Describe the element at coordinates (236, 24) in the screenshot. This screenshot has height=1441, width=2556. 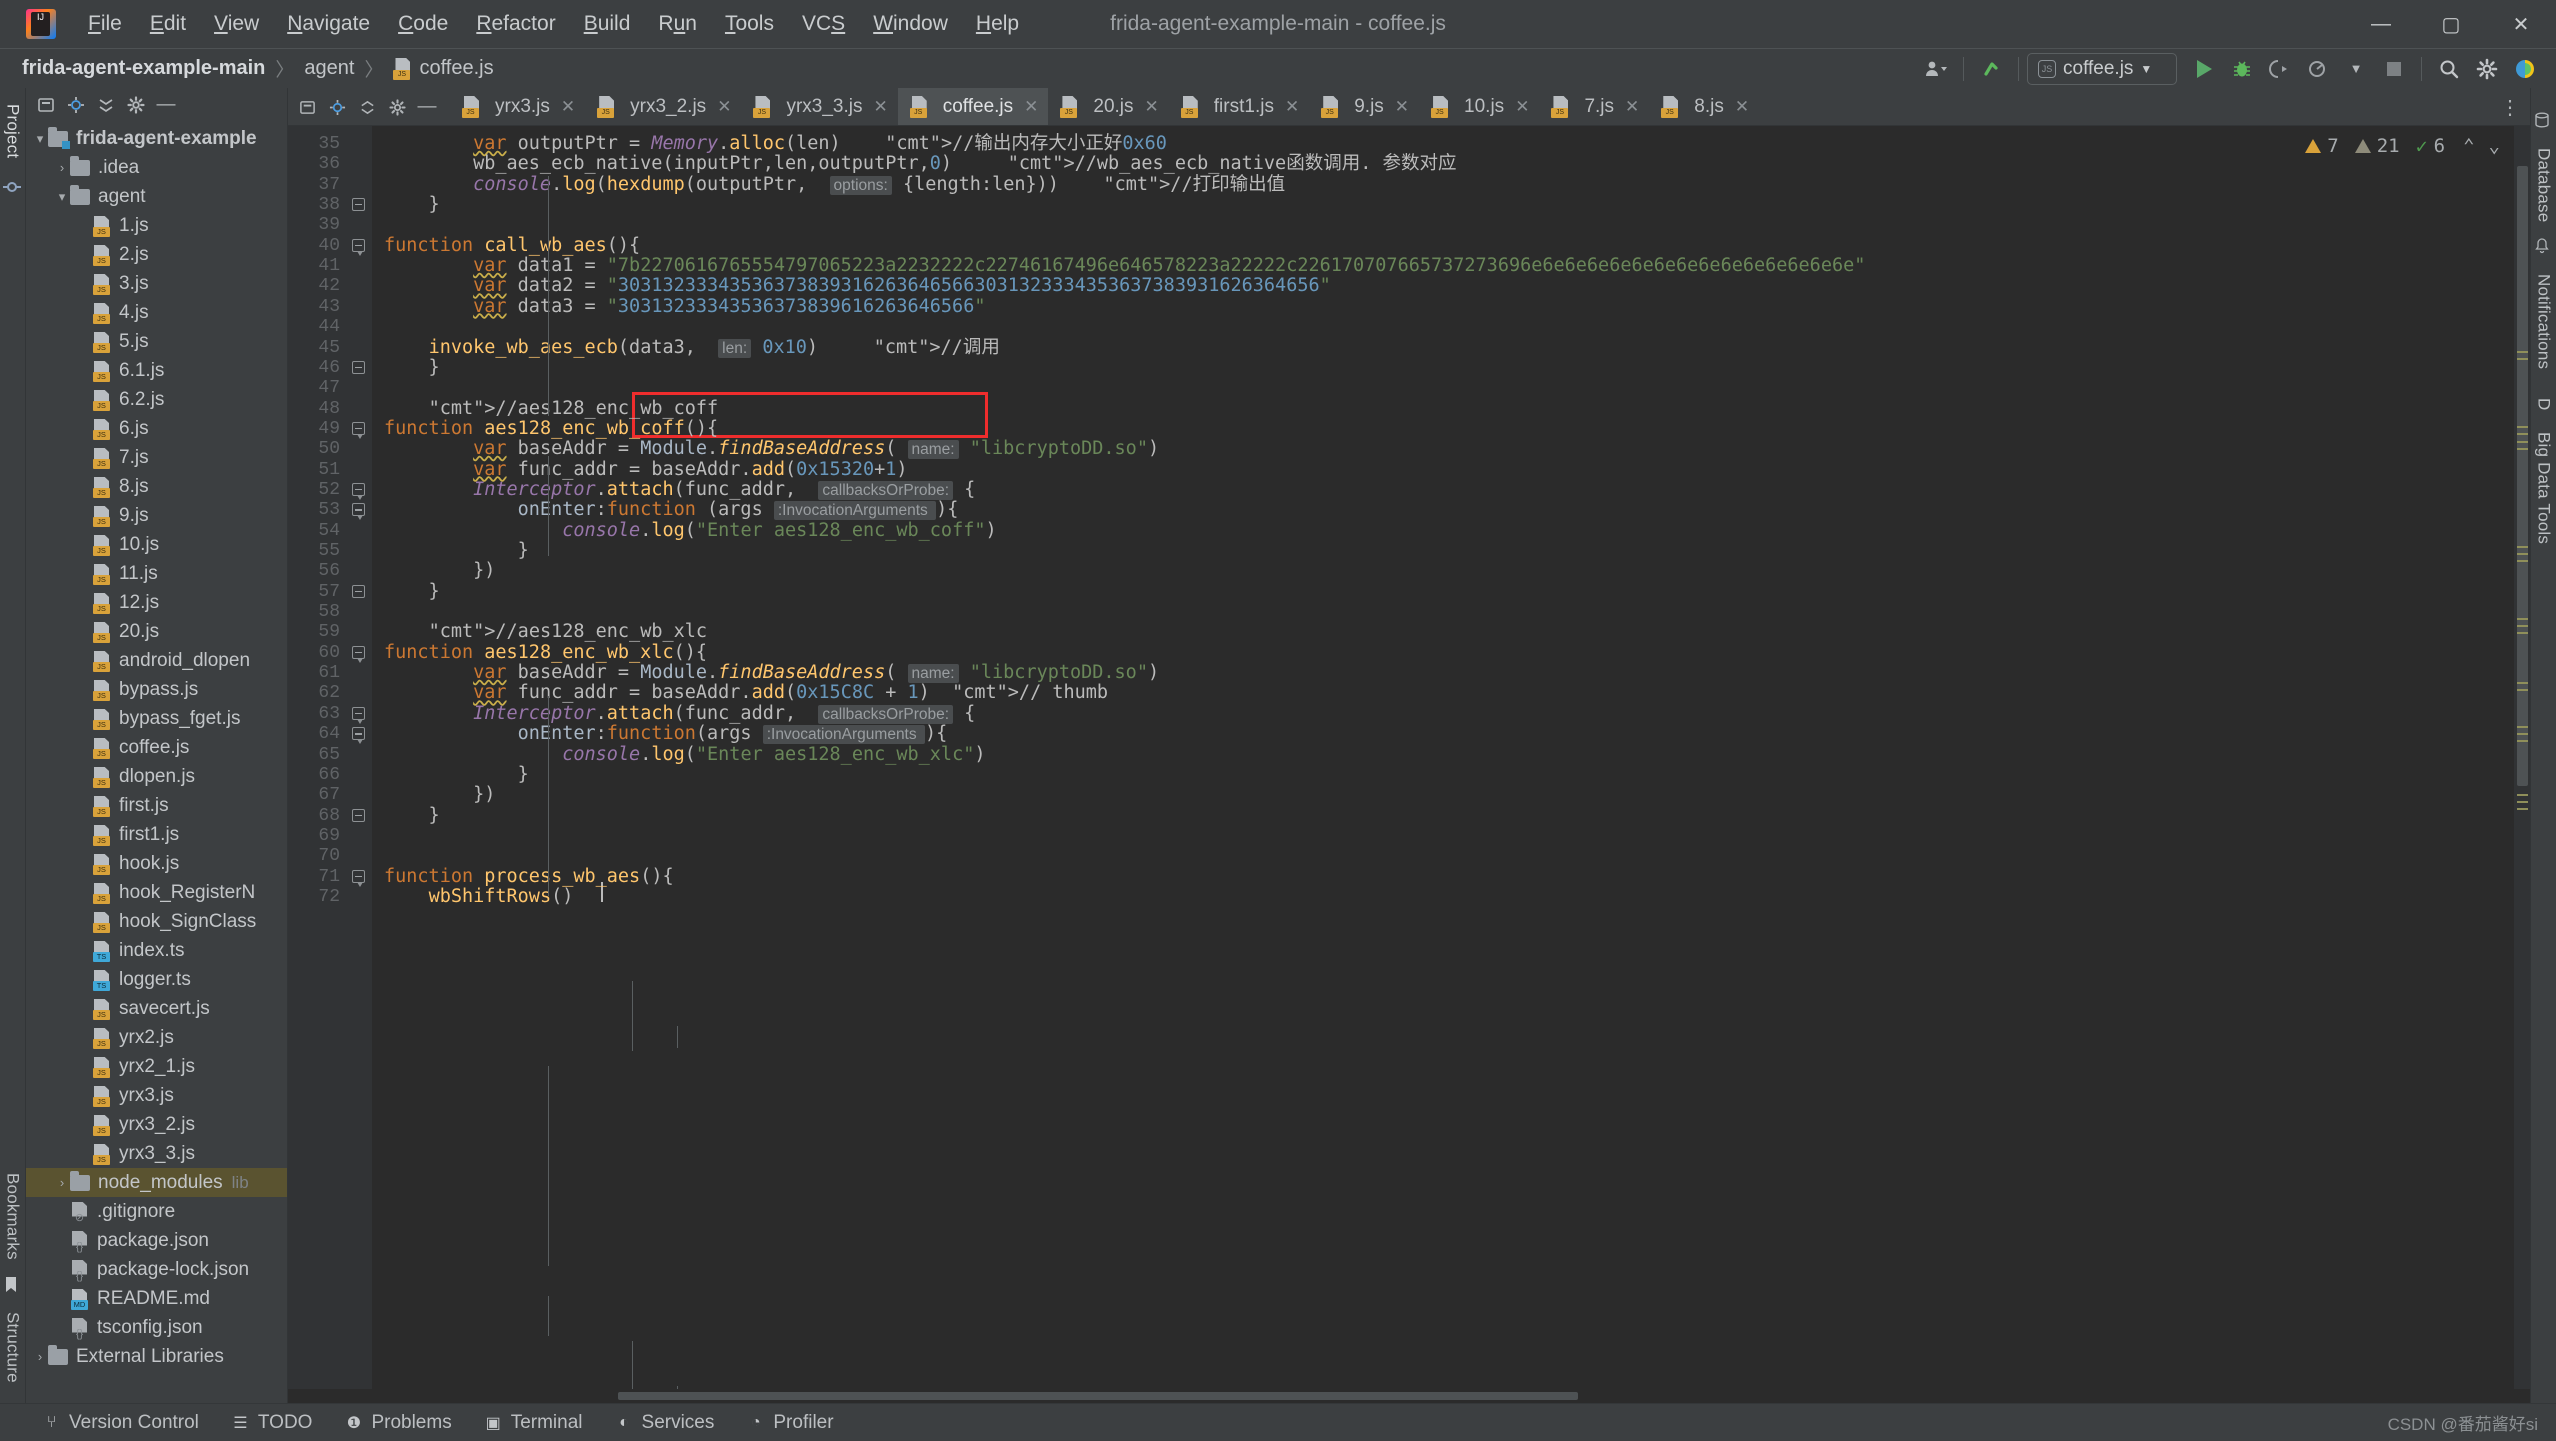
I see `menu-view: View` at that location.